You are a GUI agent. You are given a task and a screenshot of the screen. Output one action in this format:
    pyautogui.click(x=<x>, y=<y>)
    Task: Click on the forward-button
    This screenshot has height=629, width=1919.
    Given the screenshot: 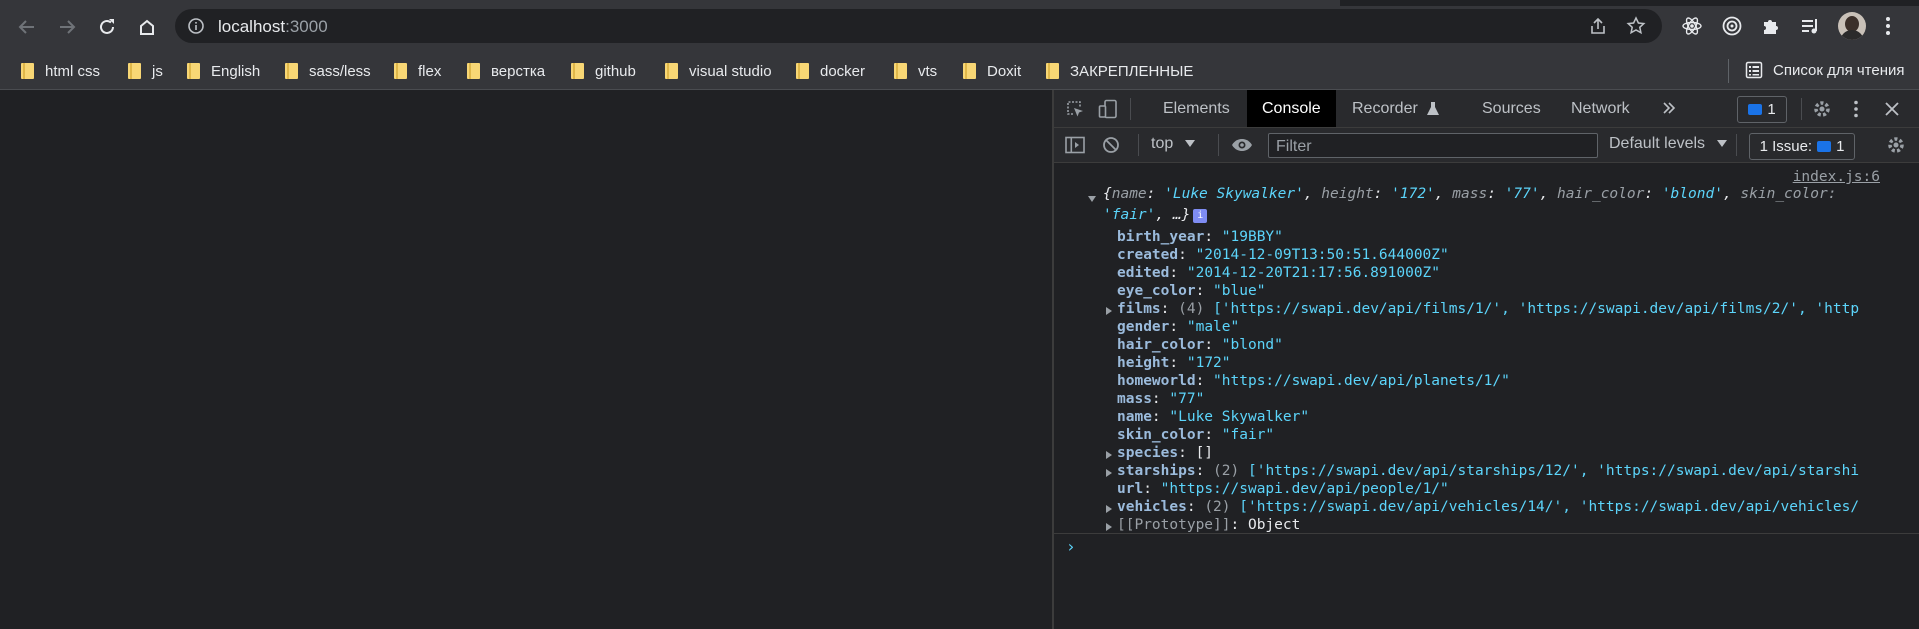 What is the action you would take?
    pyautogui.click(x=67, y=27)
    